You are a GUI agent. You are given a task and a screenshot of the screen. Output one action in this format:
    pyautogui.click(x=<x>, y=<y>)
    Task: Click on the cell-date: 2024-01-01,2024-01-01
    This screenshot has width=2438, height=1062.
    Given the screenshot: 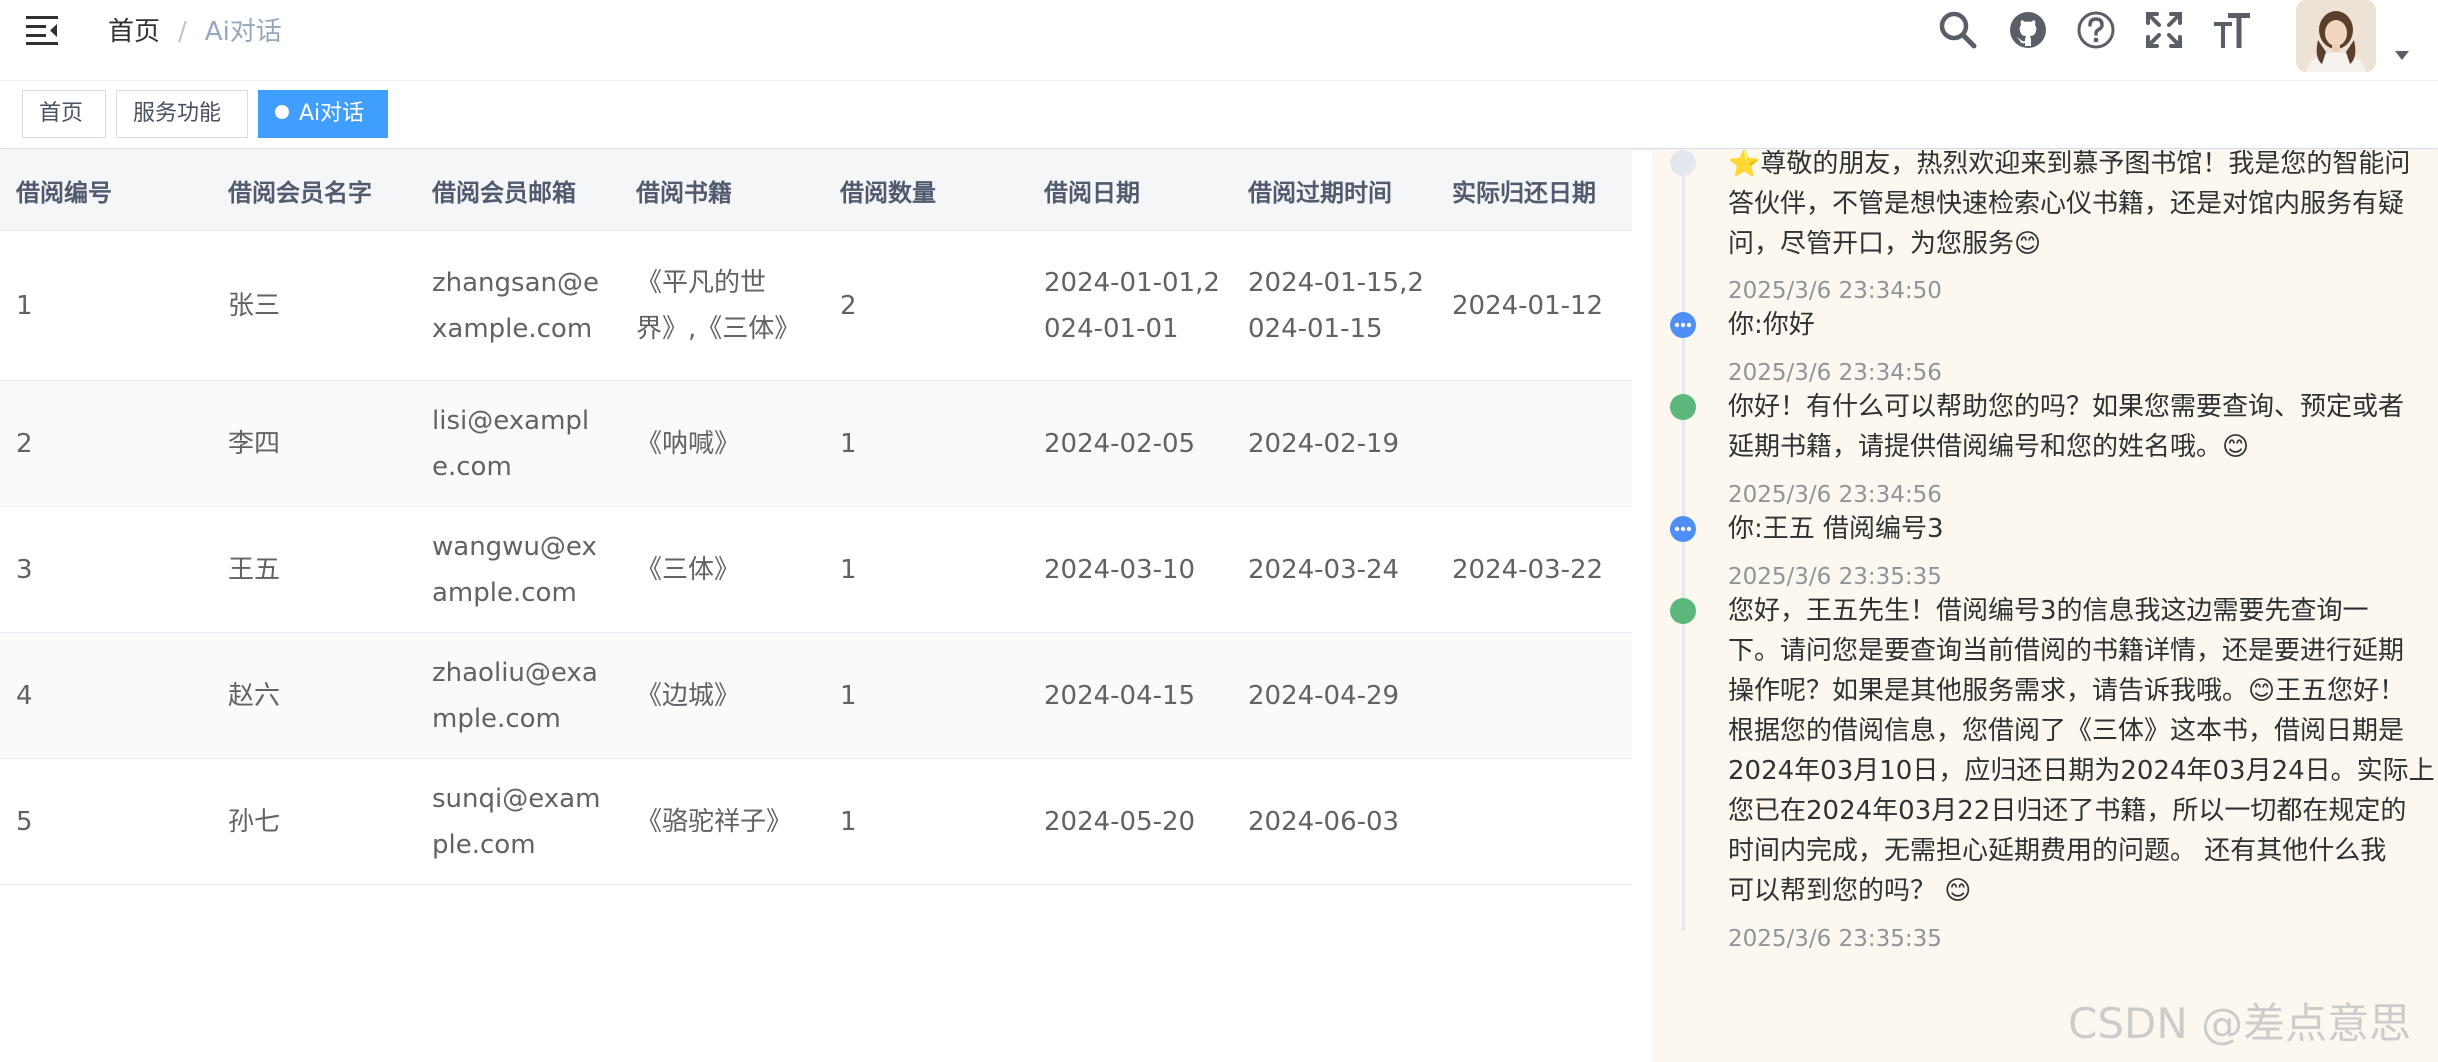 What is the action you would take?
    pyautogui.click(x=1130, y=305)
    